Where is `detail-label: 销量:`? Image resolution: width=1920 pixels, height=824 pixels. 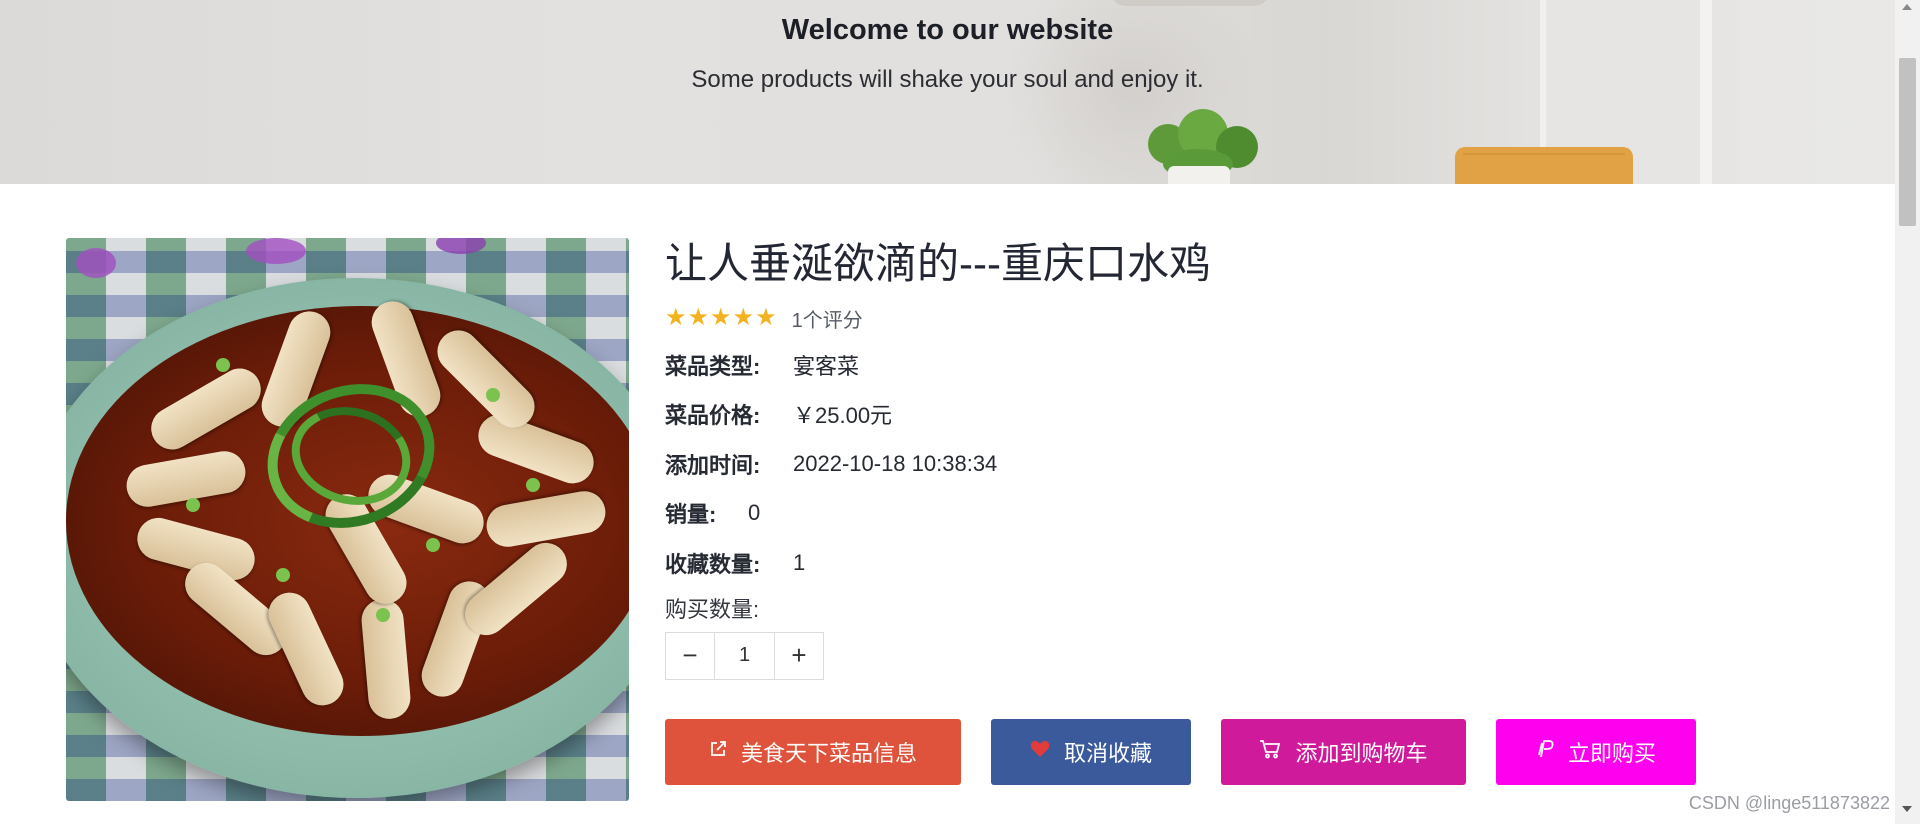
detail-label: 销量: is located at coordinates (691, 515).